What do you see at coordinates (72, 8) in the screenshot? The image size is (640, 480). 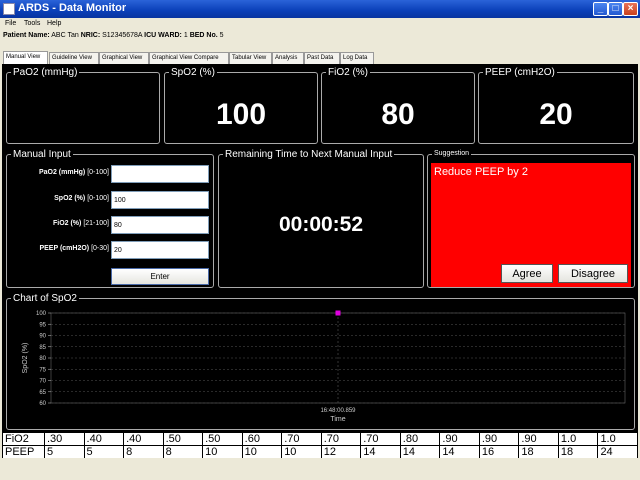 I see `window-title: ARDS - Data Monitor` at bounding box center [72, 8].